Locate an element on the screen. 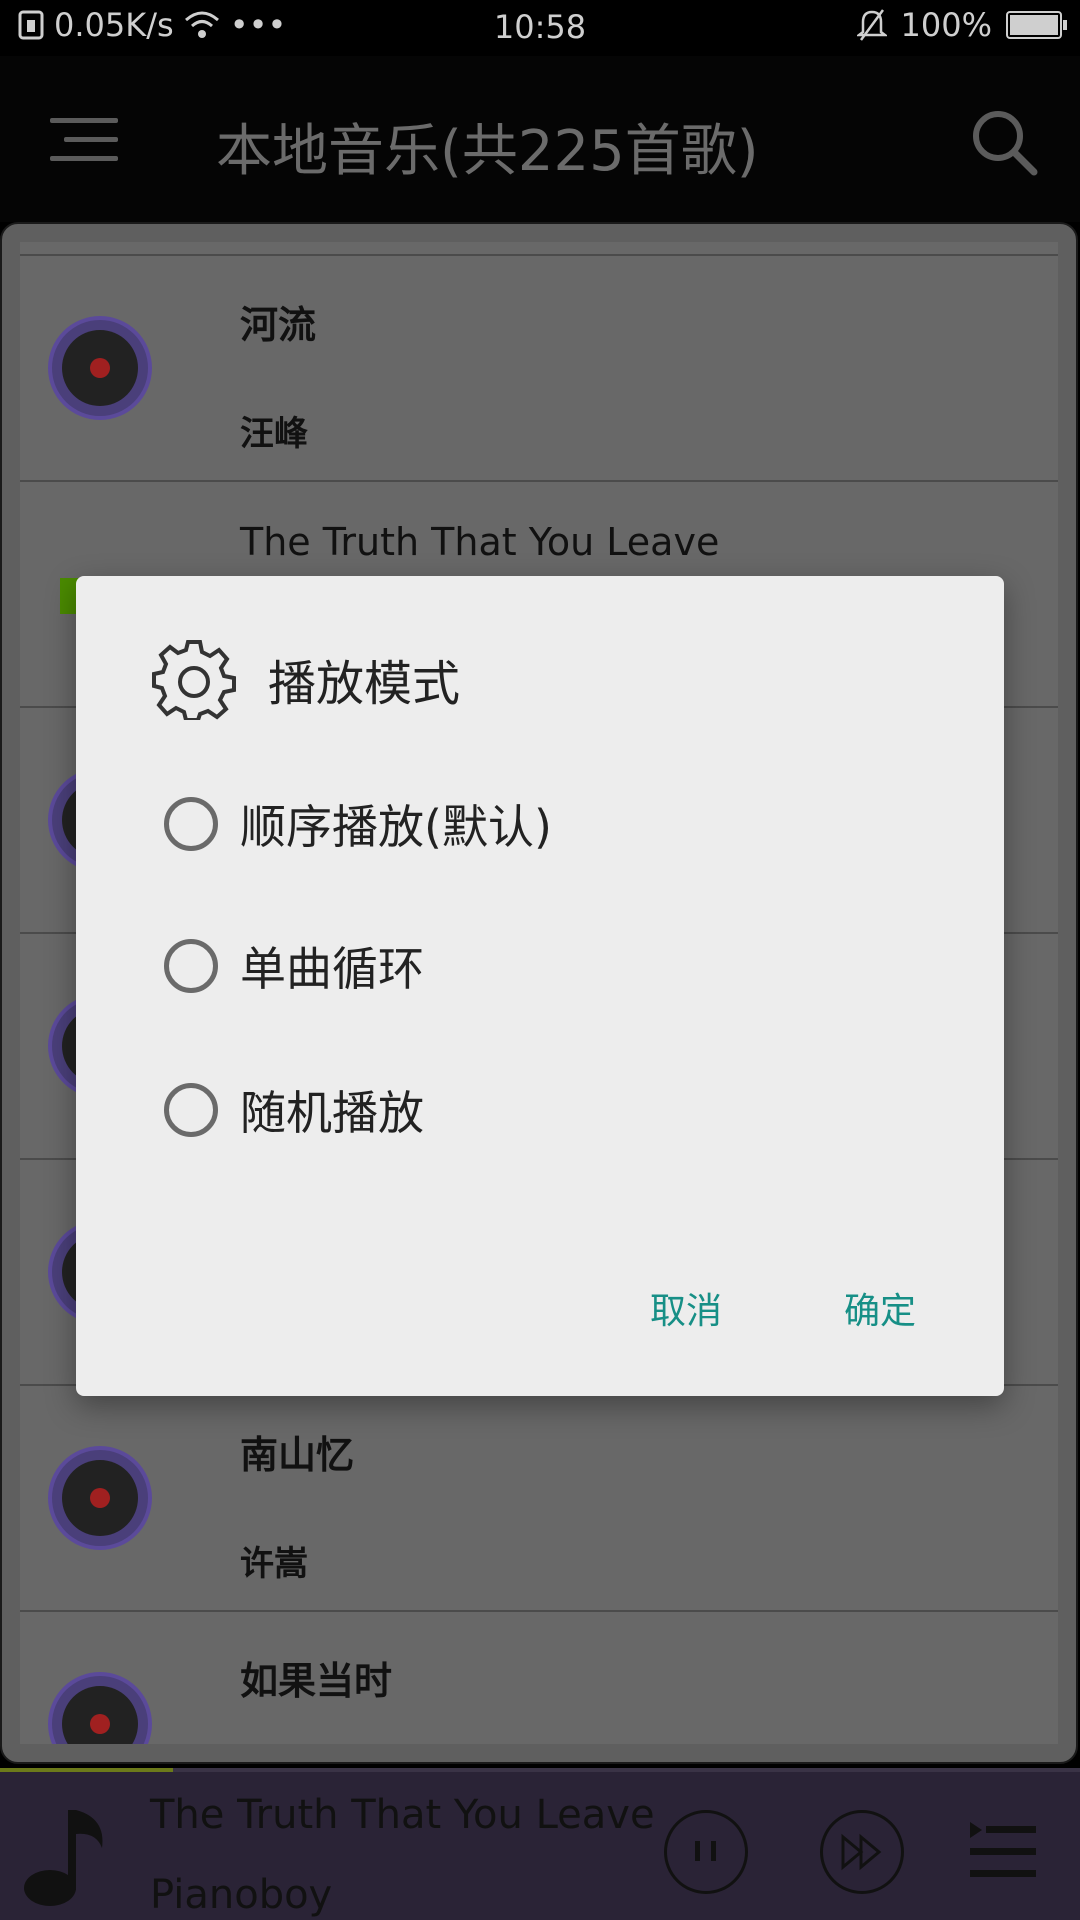  option-label: 单曲循环 is located at coordinates (332, 969).